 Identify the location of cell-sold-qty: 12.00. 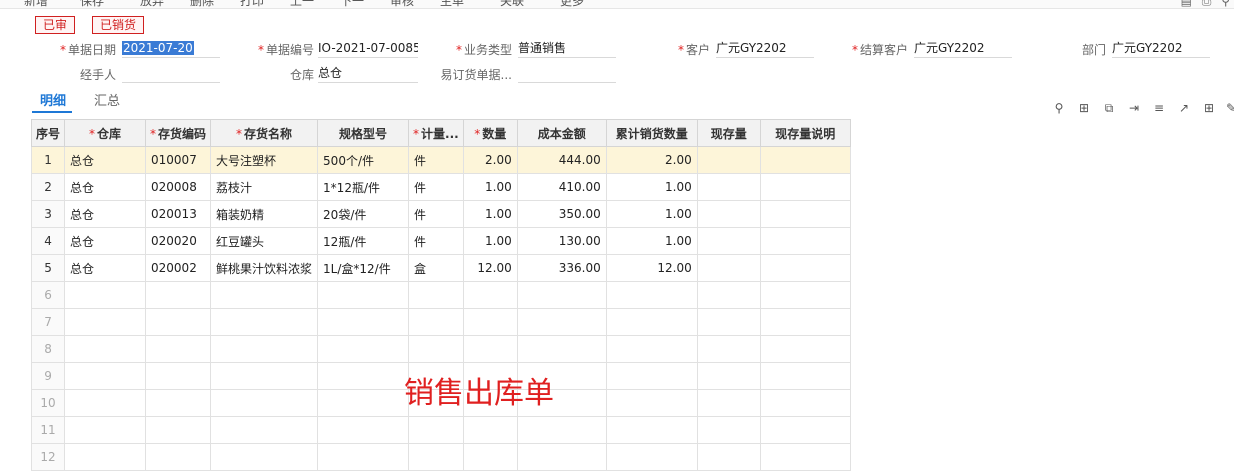
(651, 268).